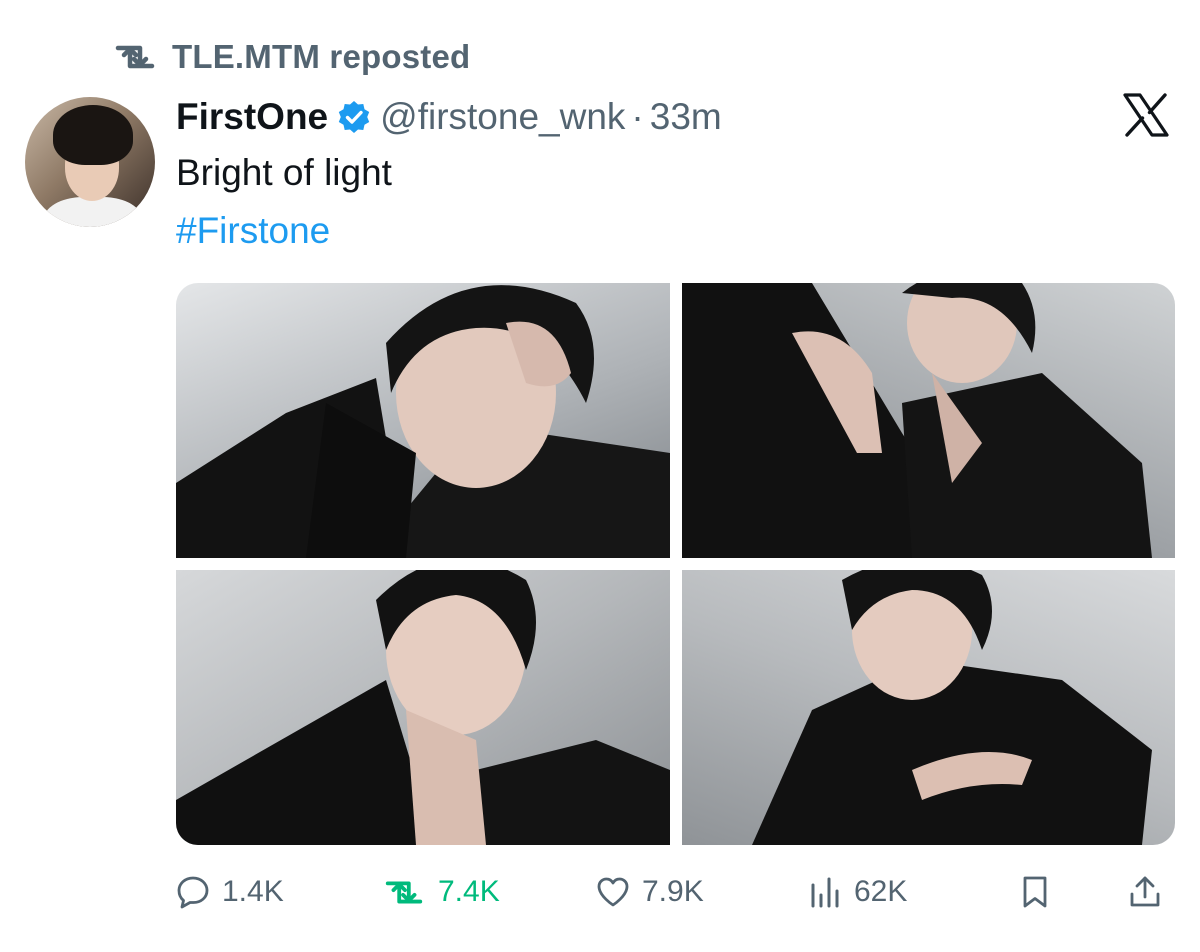  Describe the element at coordinates (613, 892) in the screenshot. I see `heart-icon` at that location.